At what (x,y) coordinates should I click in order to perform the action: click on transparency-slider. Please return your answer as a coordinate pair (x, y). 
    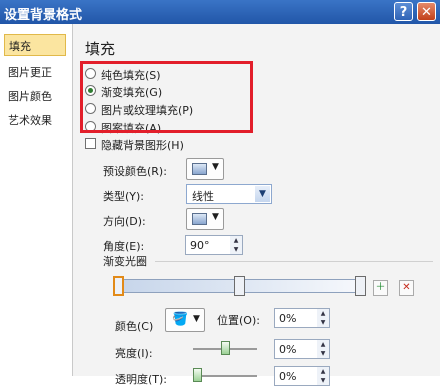
    Looking at the image, I should click on (225, 376).